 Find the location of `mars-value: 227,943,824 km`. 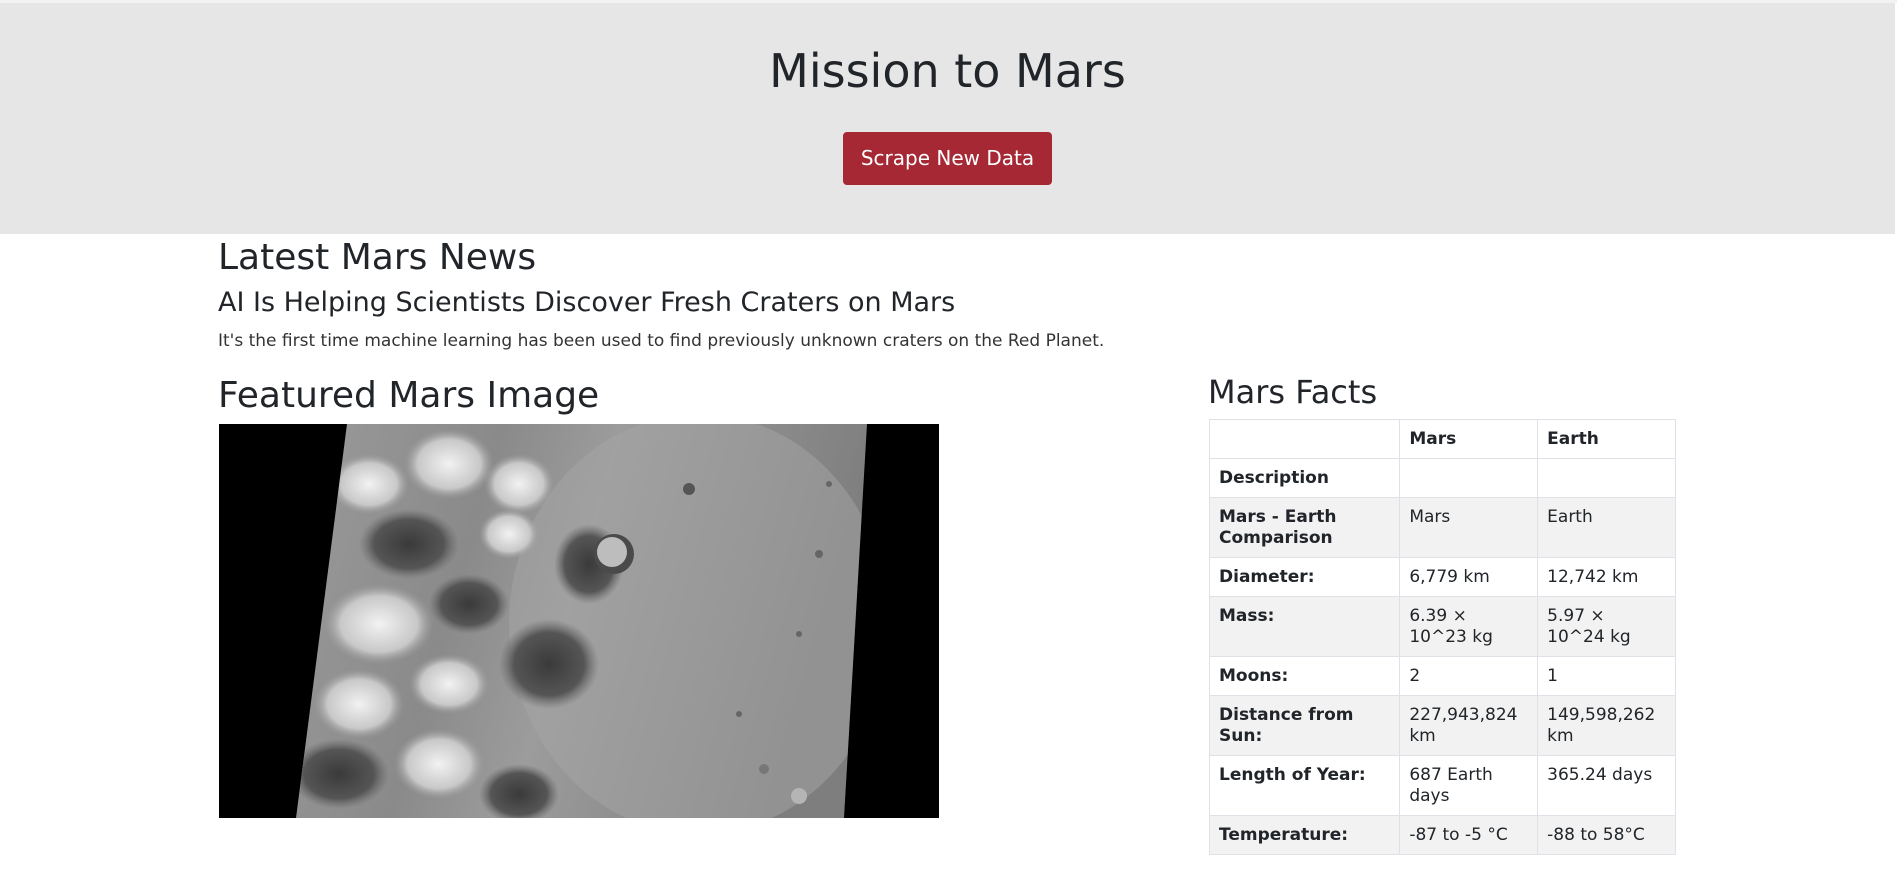

mars-value: 227,943,824 km is located at coordinates (1469, 725).